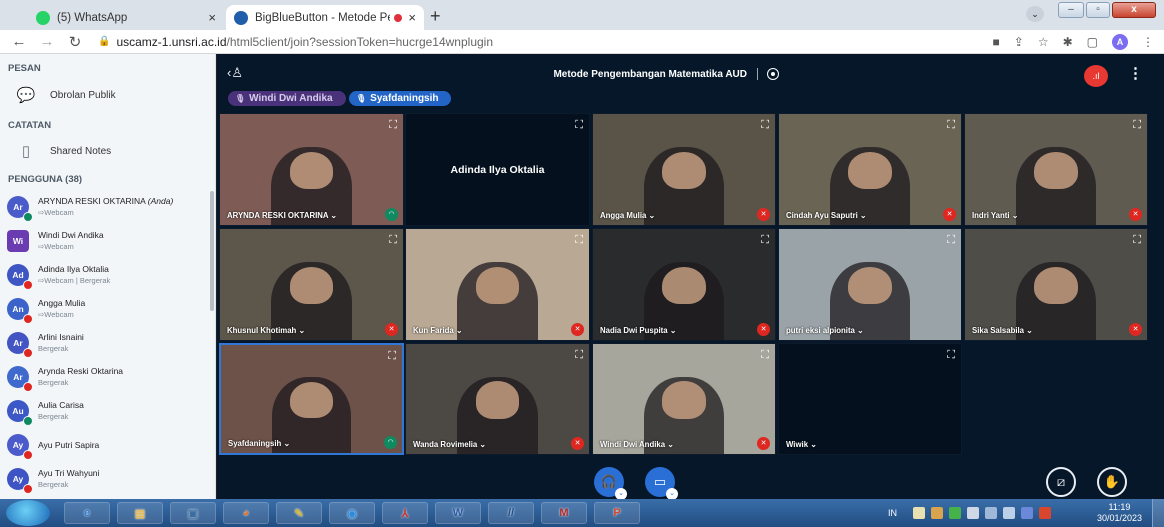  Describe the element at coordinates (235, 73) in the screenshot. I see `toggle-userlist-icon: ‹♙` at that location.